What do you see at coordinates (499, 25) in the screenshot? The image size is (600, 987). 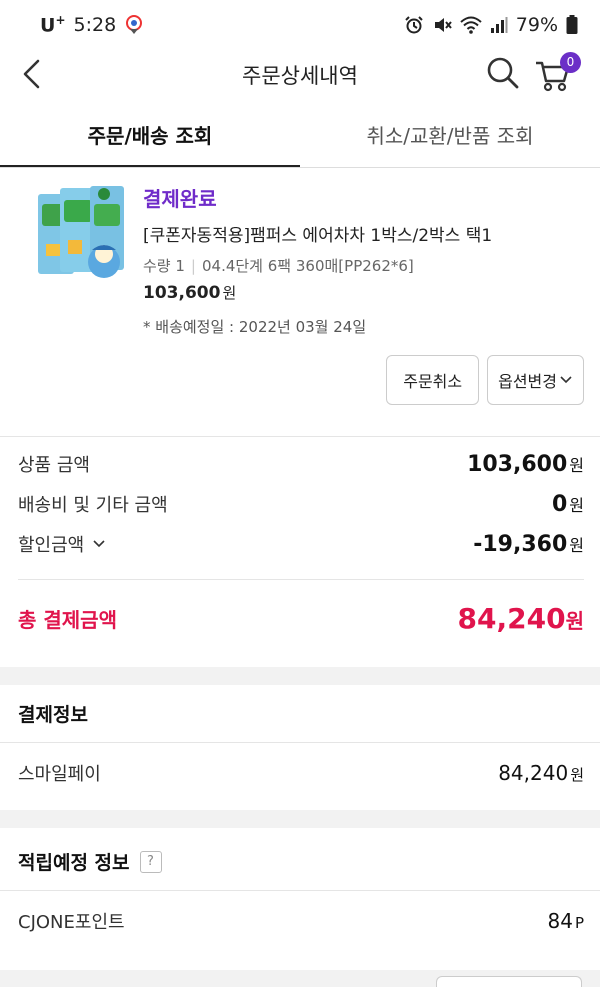 I see `signal-icon` at bounding box center [499, 25].